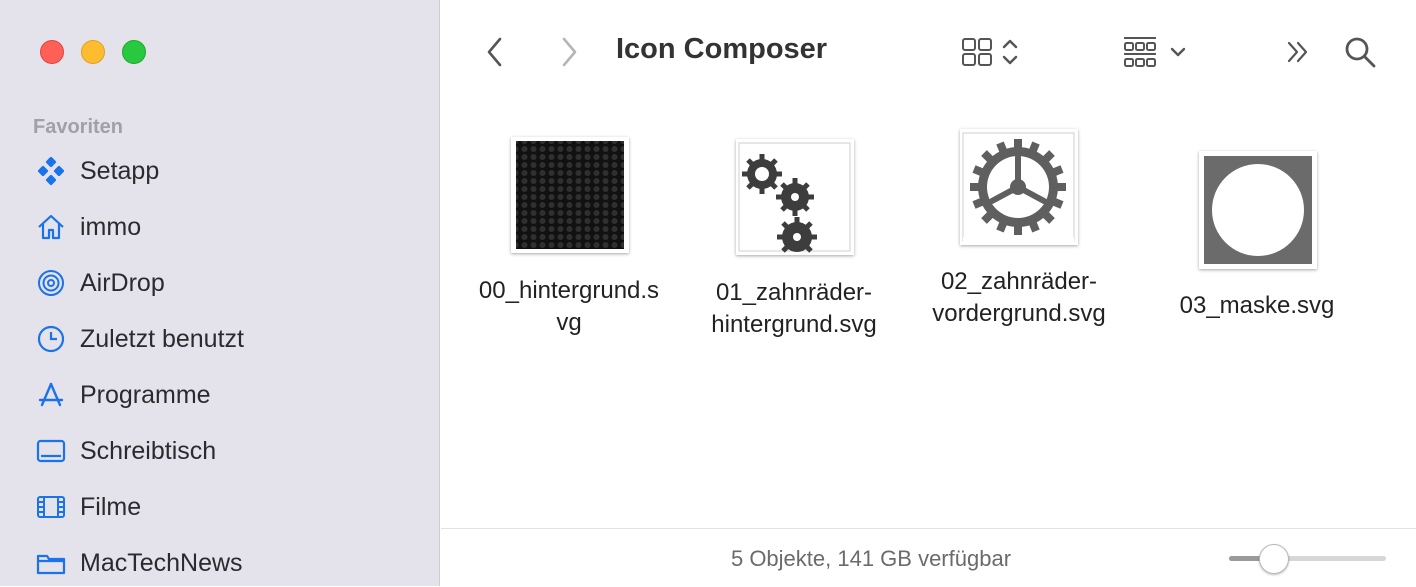 This screenshot has height=587, width=1416. I want to click on double-chevron-right-icon, so click(1297, 52).